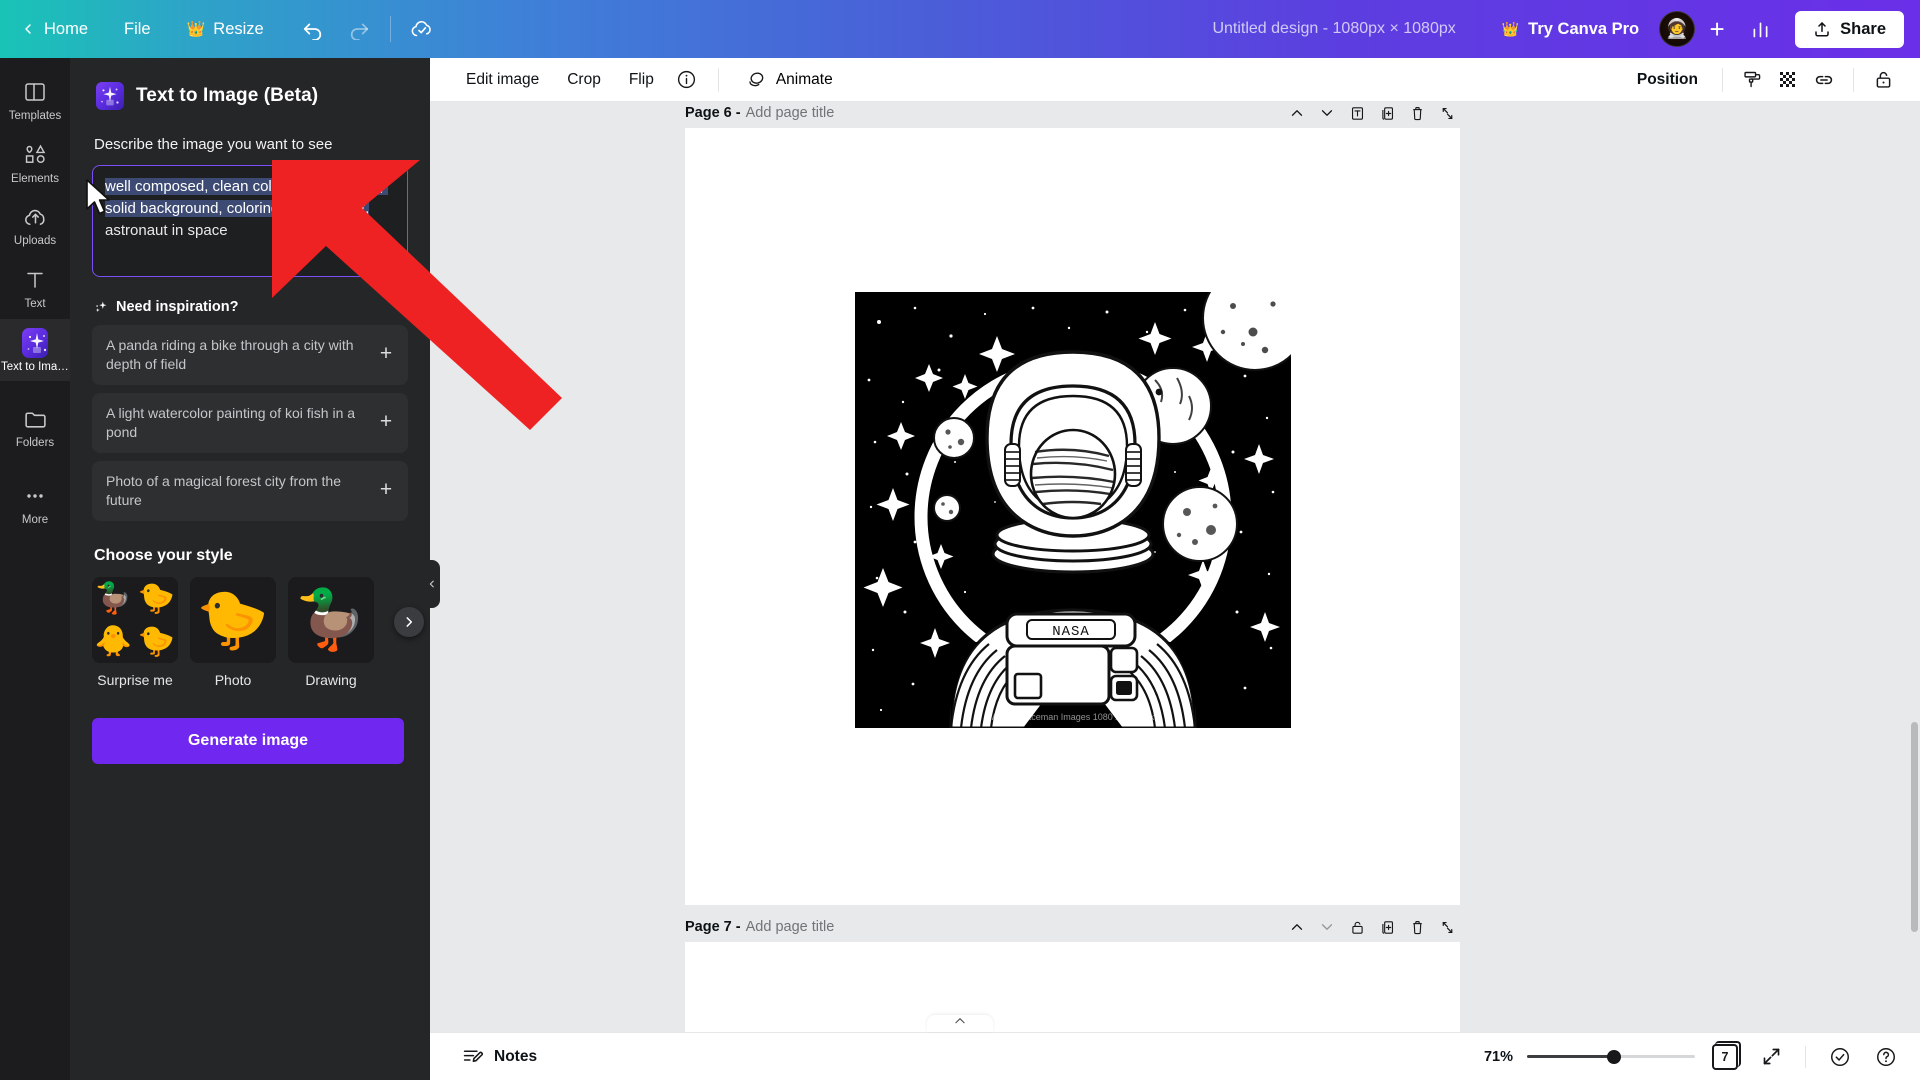  I want to click on checkerboard-button, so click(1788, 80).